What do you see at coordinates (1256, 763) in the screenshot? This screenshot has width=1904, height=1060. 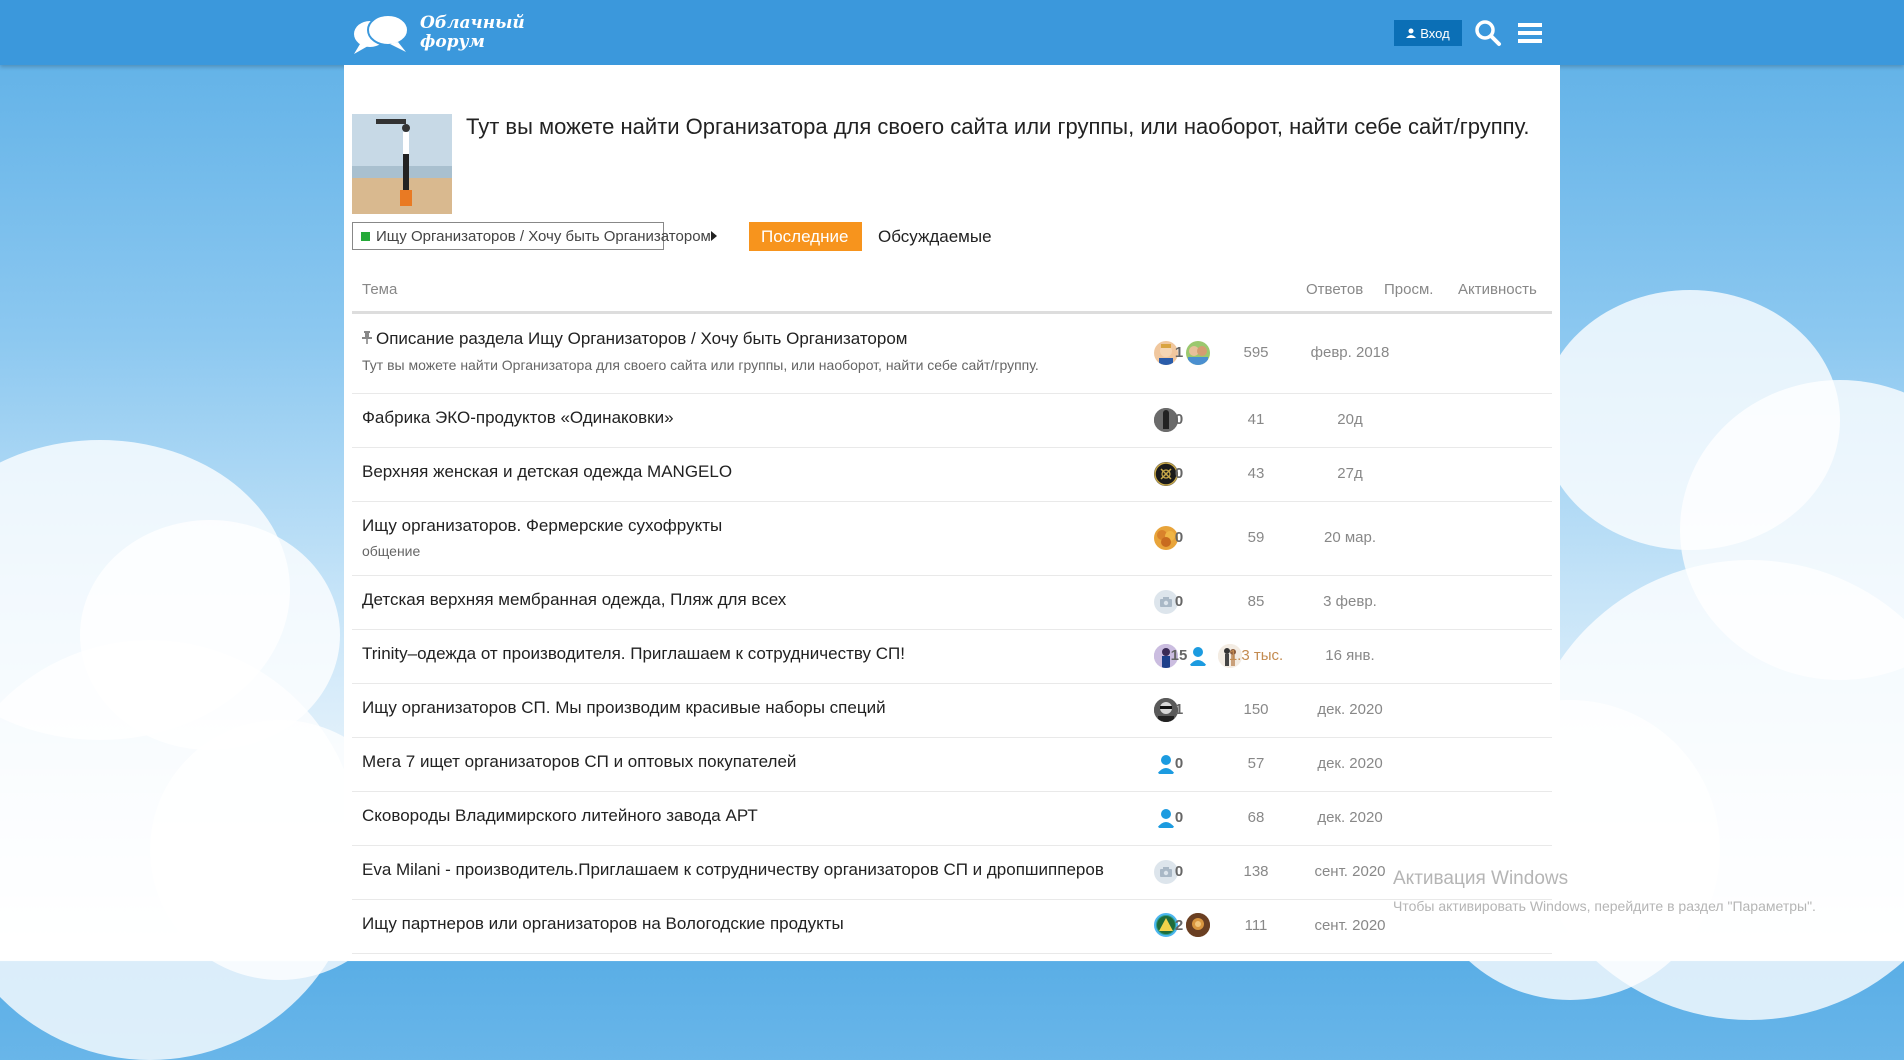 I see `view-count: 57` at bounding box center [1256, 763].